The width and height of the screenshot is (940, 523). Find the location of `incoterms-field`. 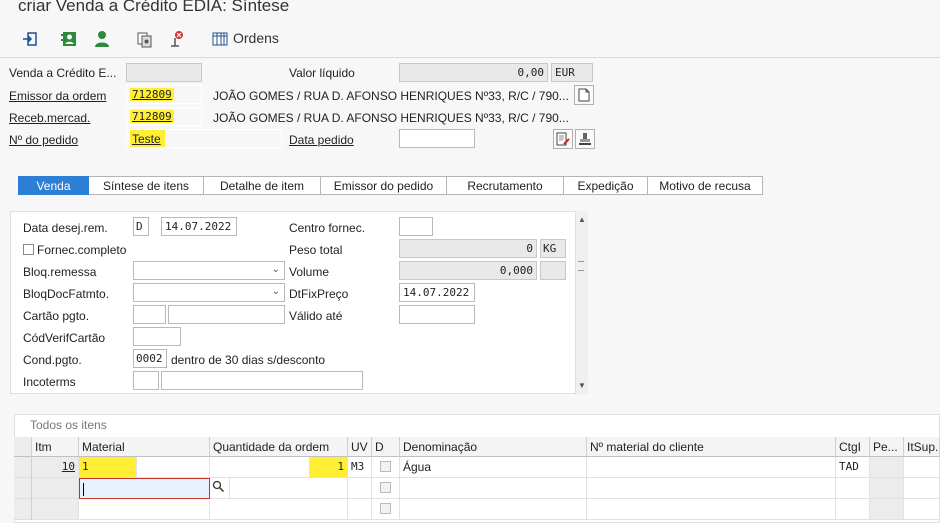

incoterms-field is located at coordinates (146, 380).